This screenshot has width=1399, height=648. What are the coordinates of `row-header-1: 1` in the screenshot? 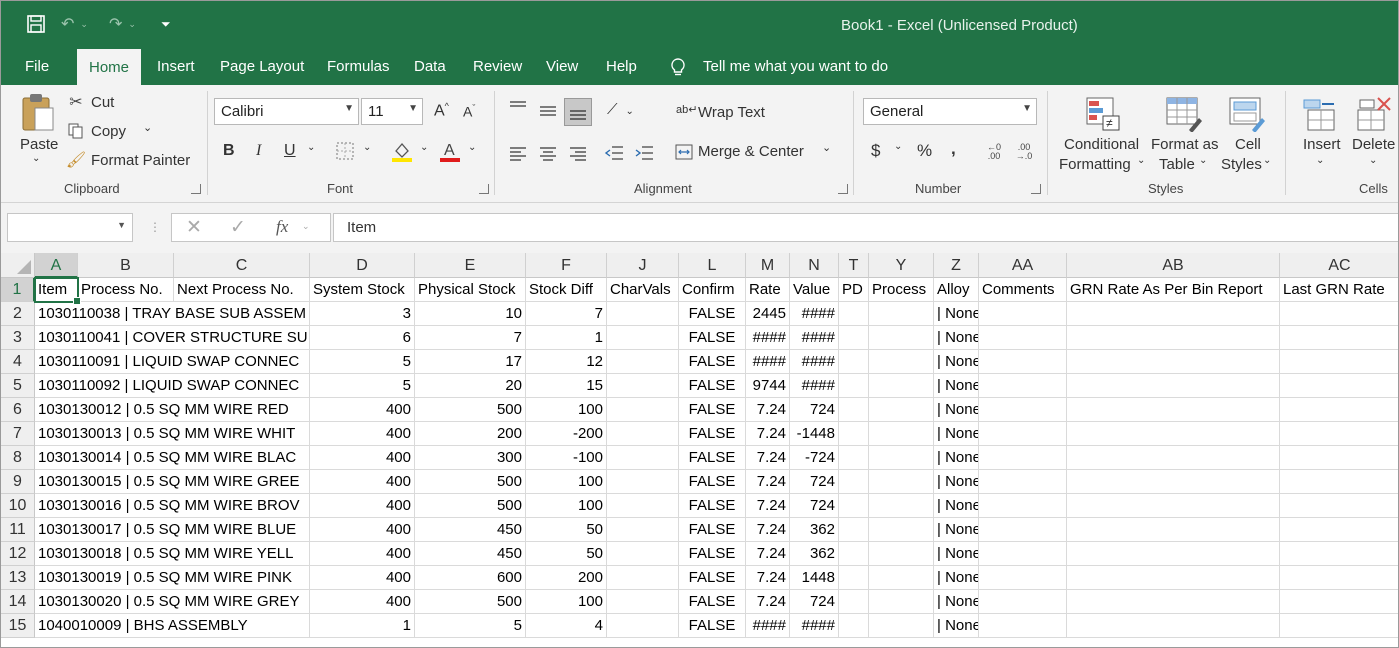 It's located at (18, 290).